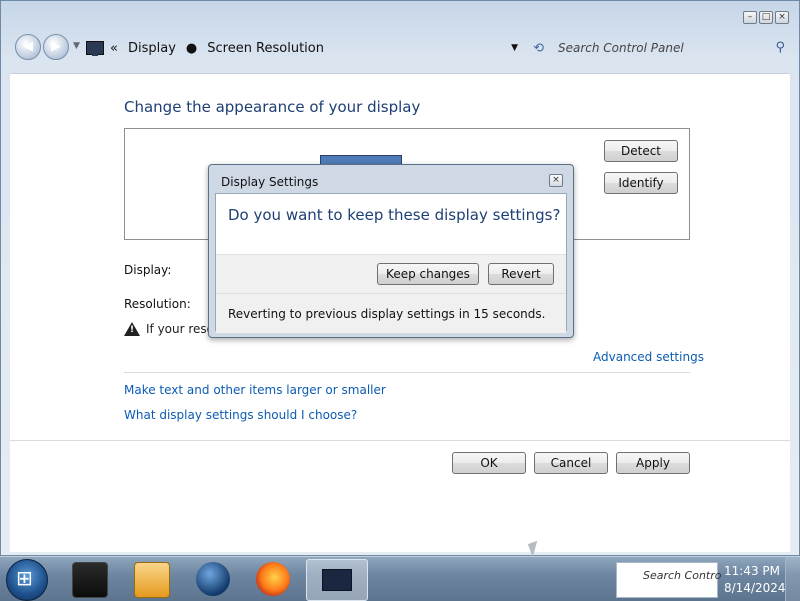 Image resolution: width=800 pixels, height=601 pixels. I want to click on firefox-icon, so click(273, 579).